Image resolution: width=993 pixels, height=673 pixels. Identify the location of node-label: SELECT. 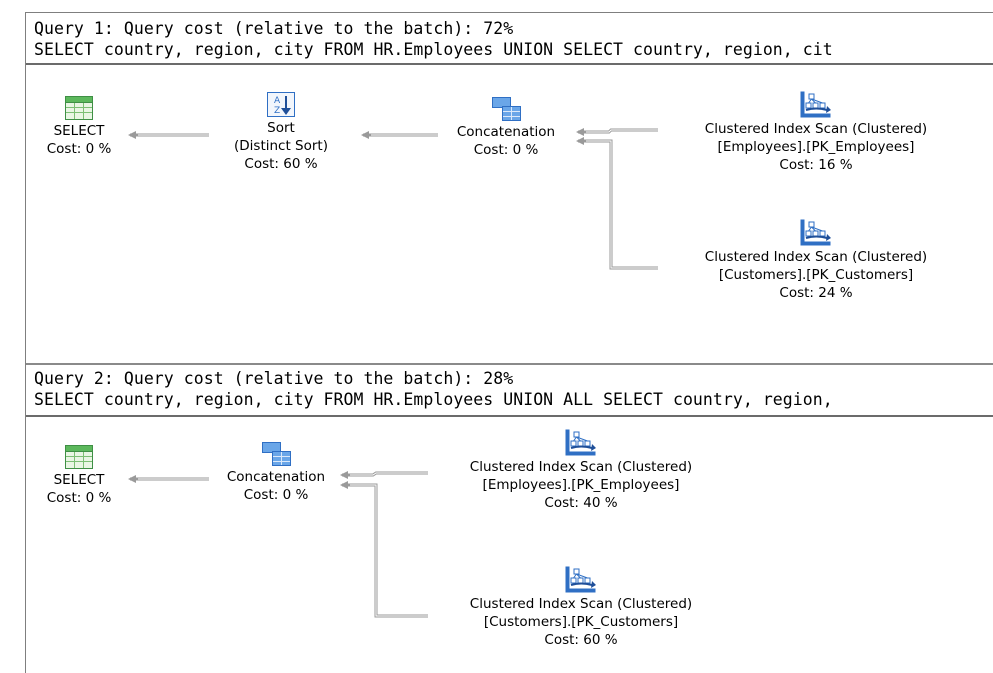
(79, 480).